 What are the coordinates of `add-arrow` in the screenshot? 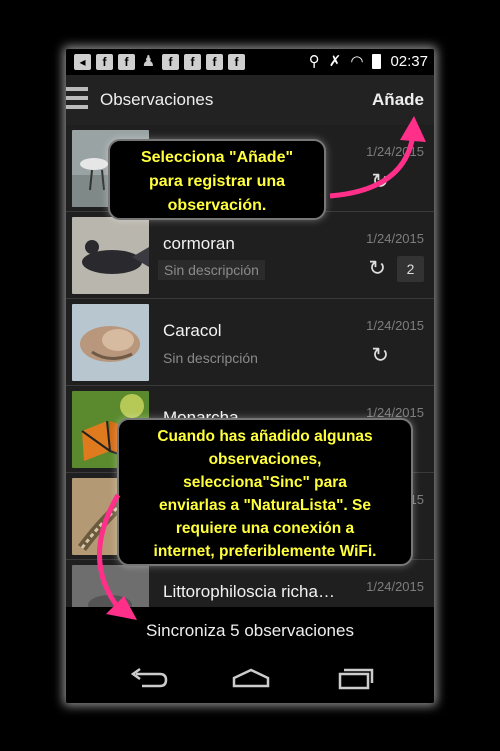 It's located at (372, 166).